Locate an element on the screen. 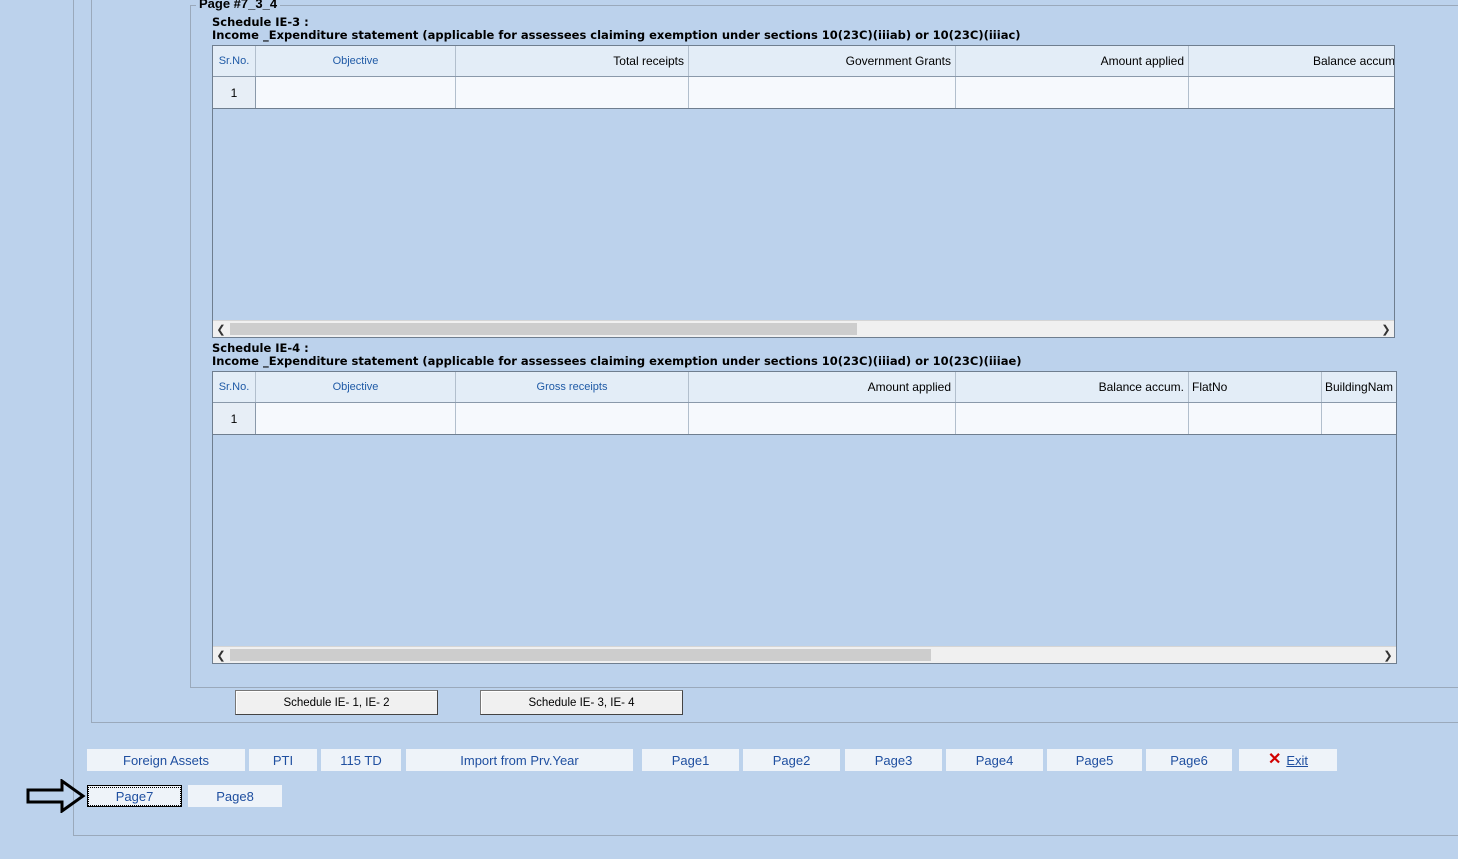 The image size is (1458, 859). ie4-col-objective: Objective is located at coordinates (356, 387).